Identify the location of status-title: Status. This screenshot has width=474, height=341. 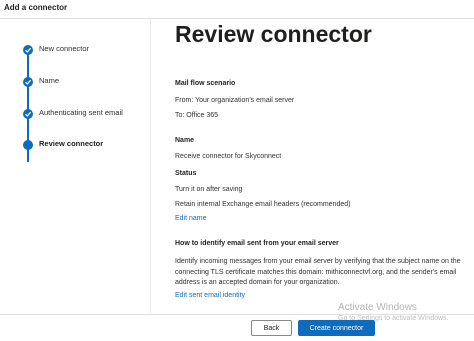
(186, 173).